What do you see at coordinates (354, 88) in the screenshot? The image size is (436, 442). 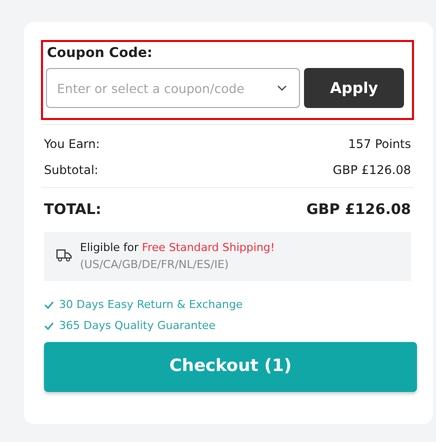 I see `apply-button: Apply` at bounding box center [354, 88].